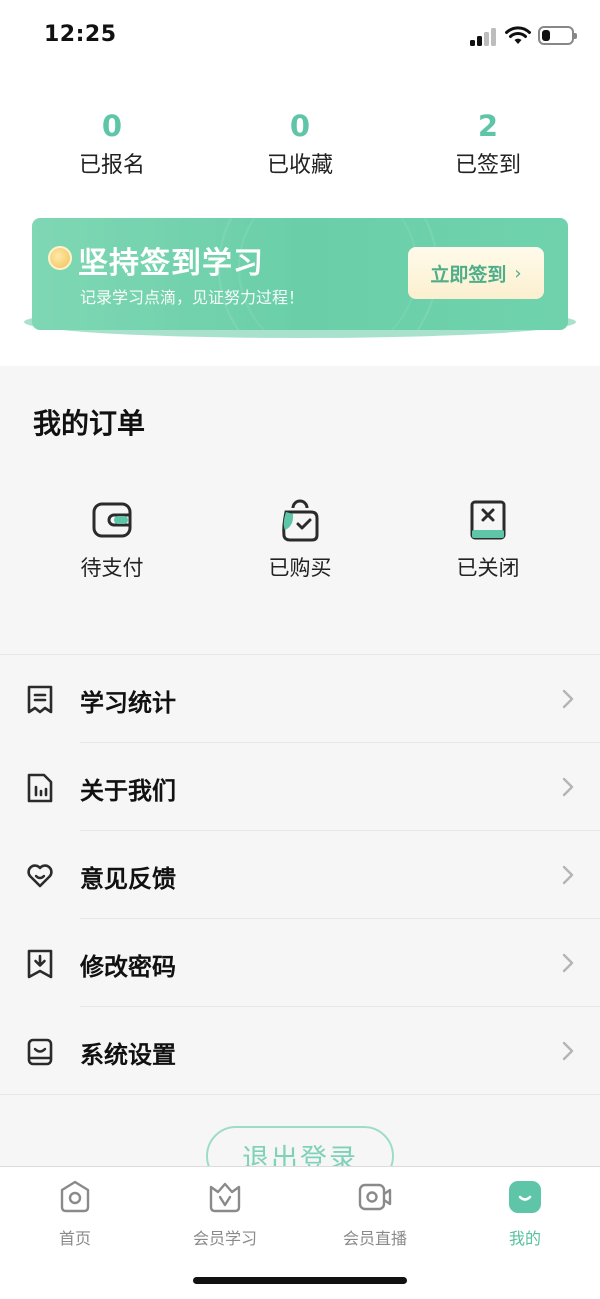 The height and width of the screenshot is (1299, 600). Describe the element at coordinates (75, 1214) in the screenshot. I see `tab-home: 首页` at that location.